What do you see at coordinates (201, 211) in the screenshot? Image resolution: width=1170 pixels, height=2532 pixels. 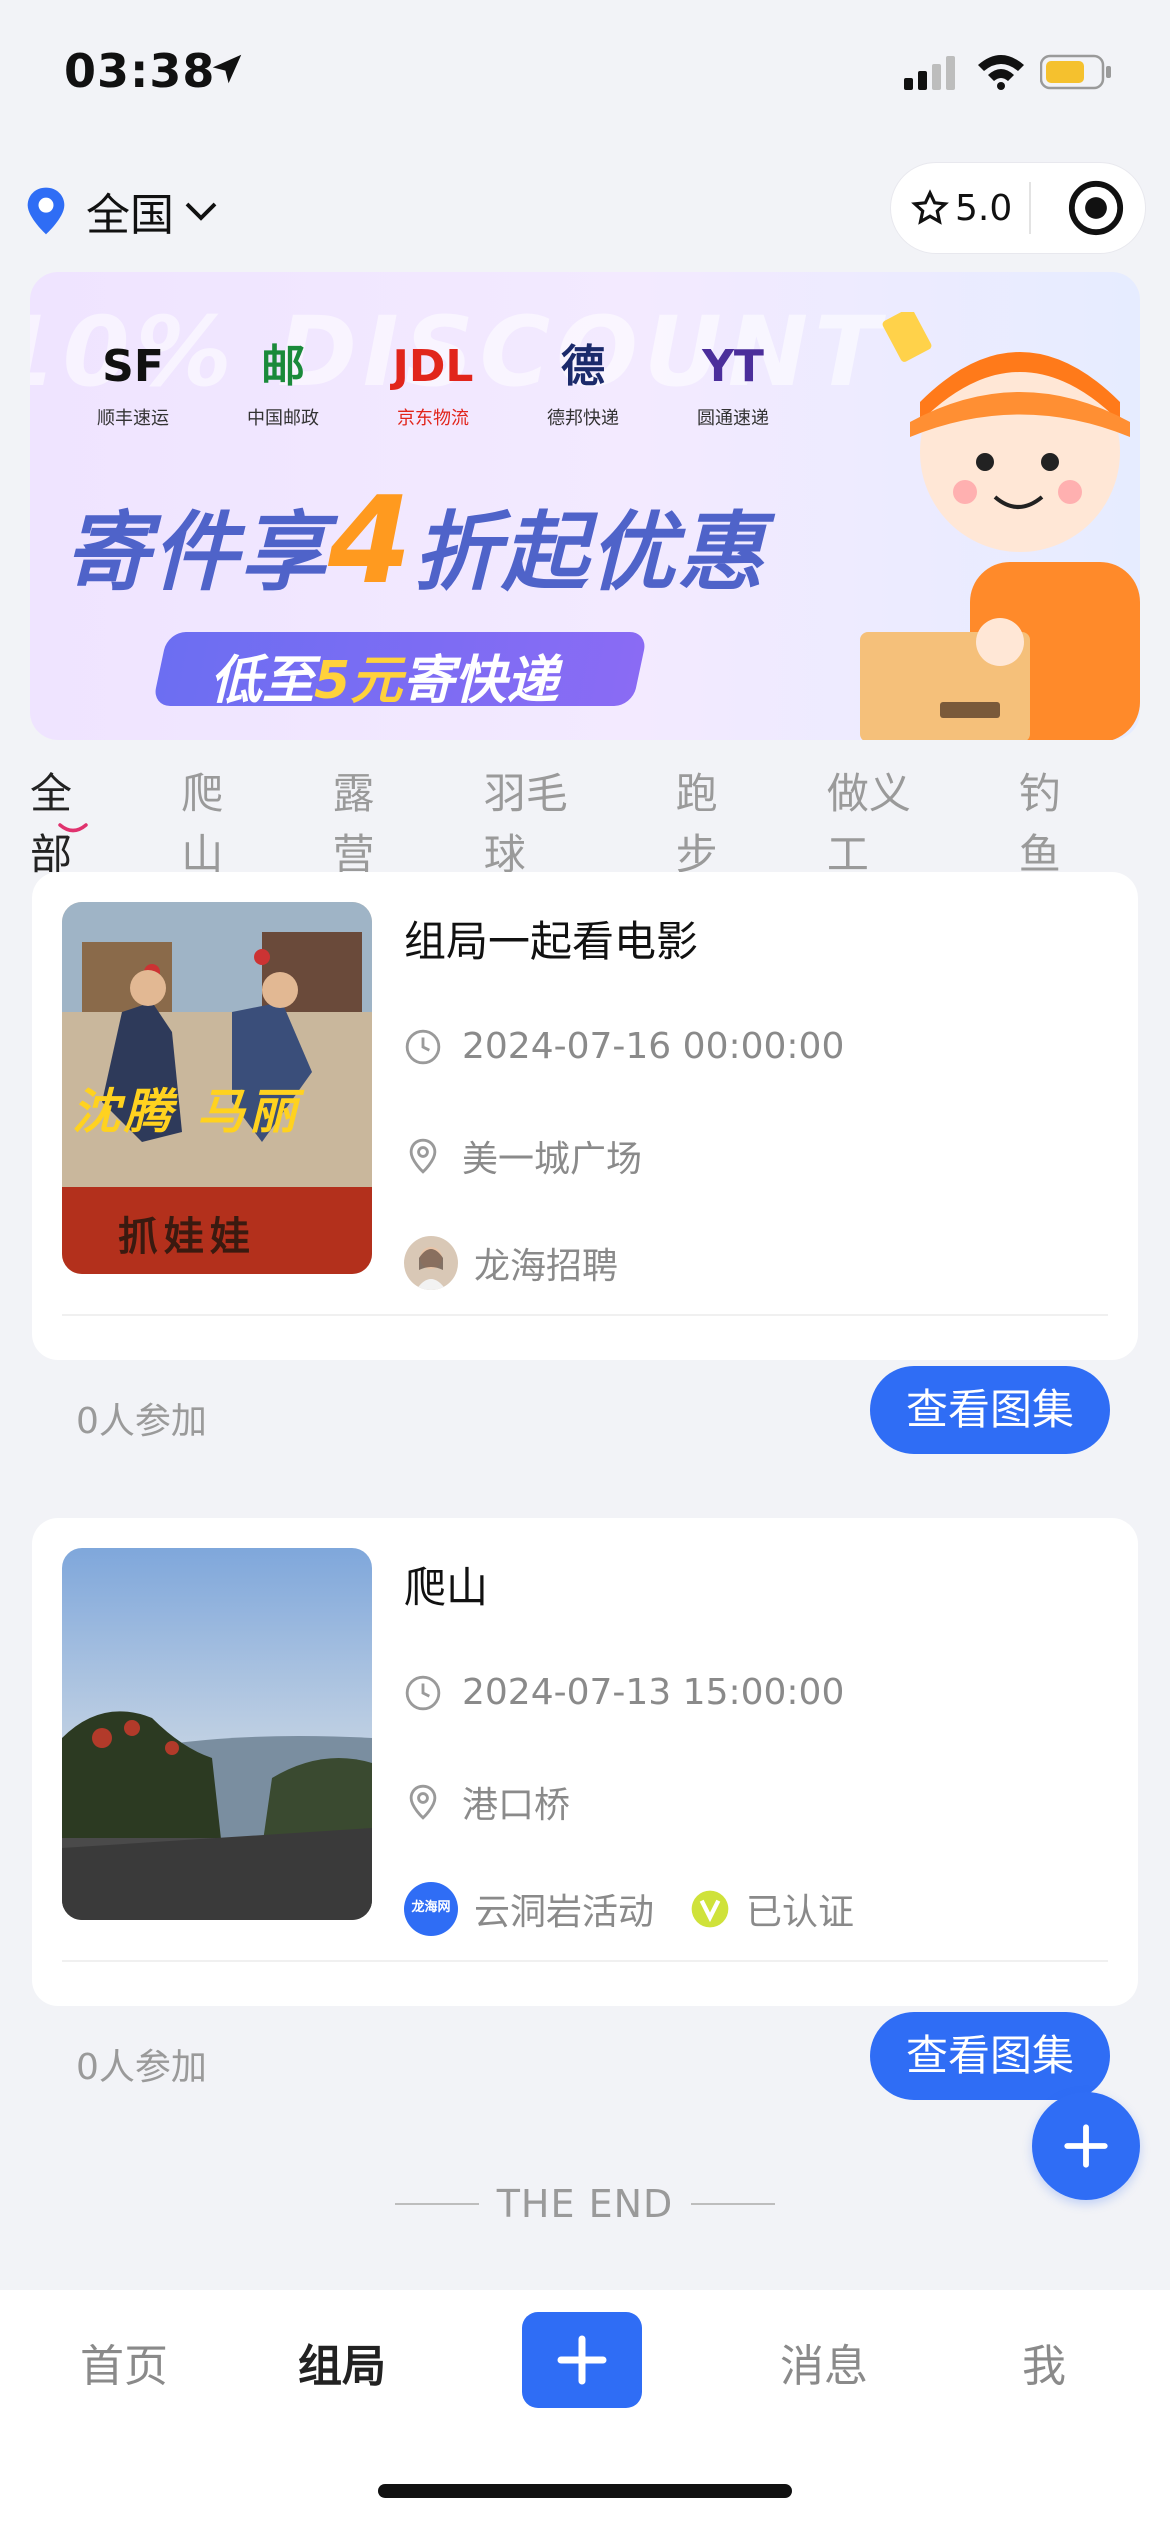 I see `chevron-down-icon` at bounding box center [201, 211].